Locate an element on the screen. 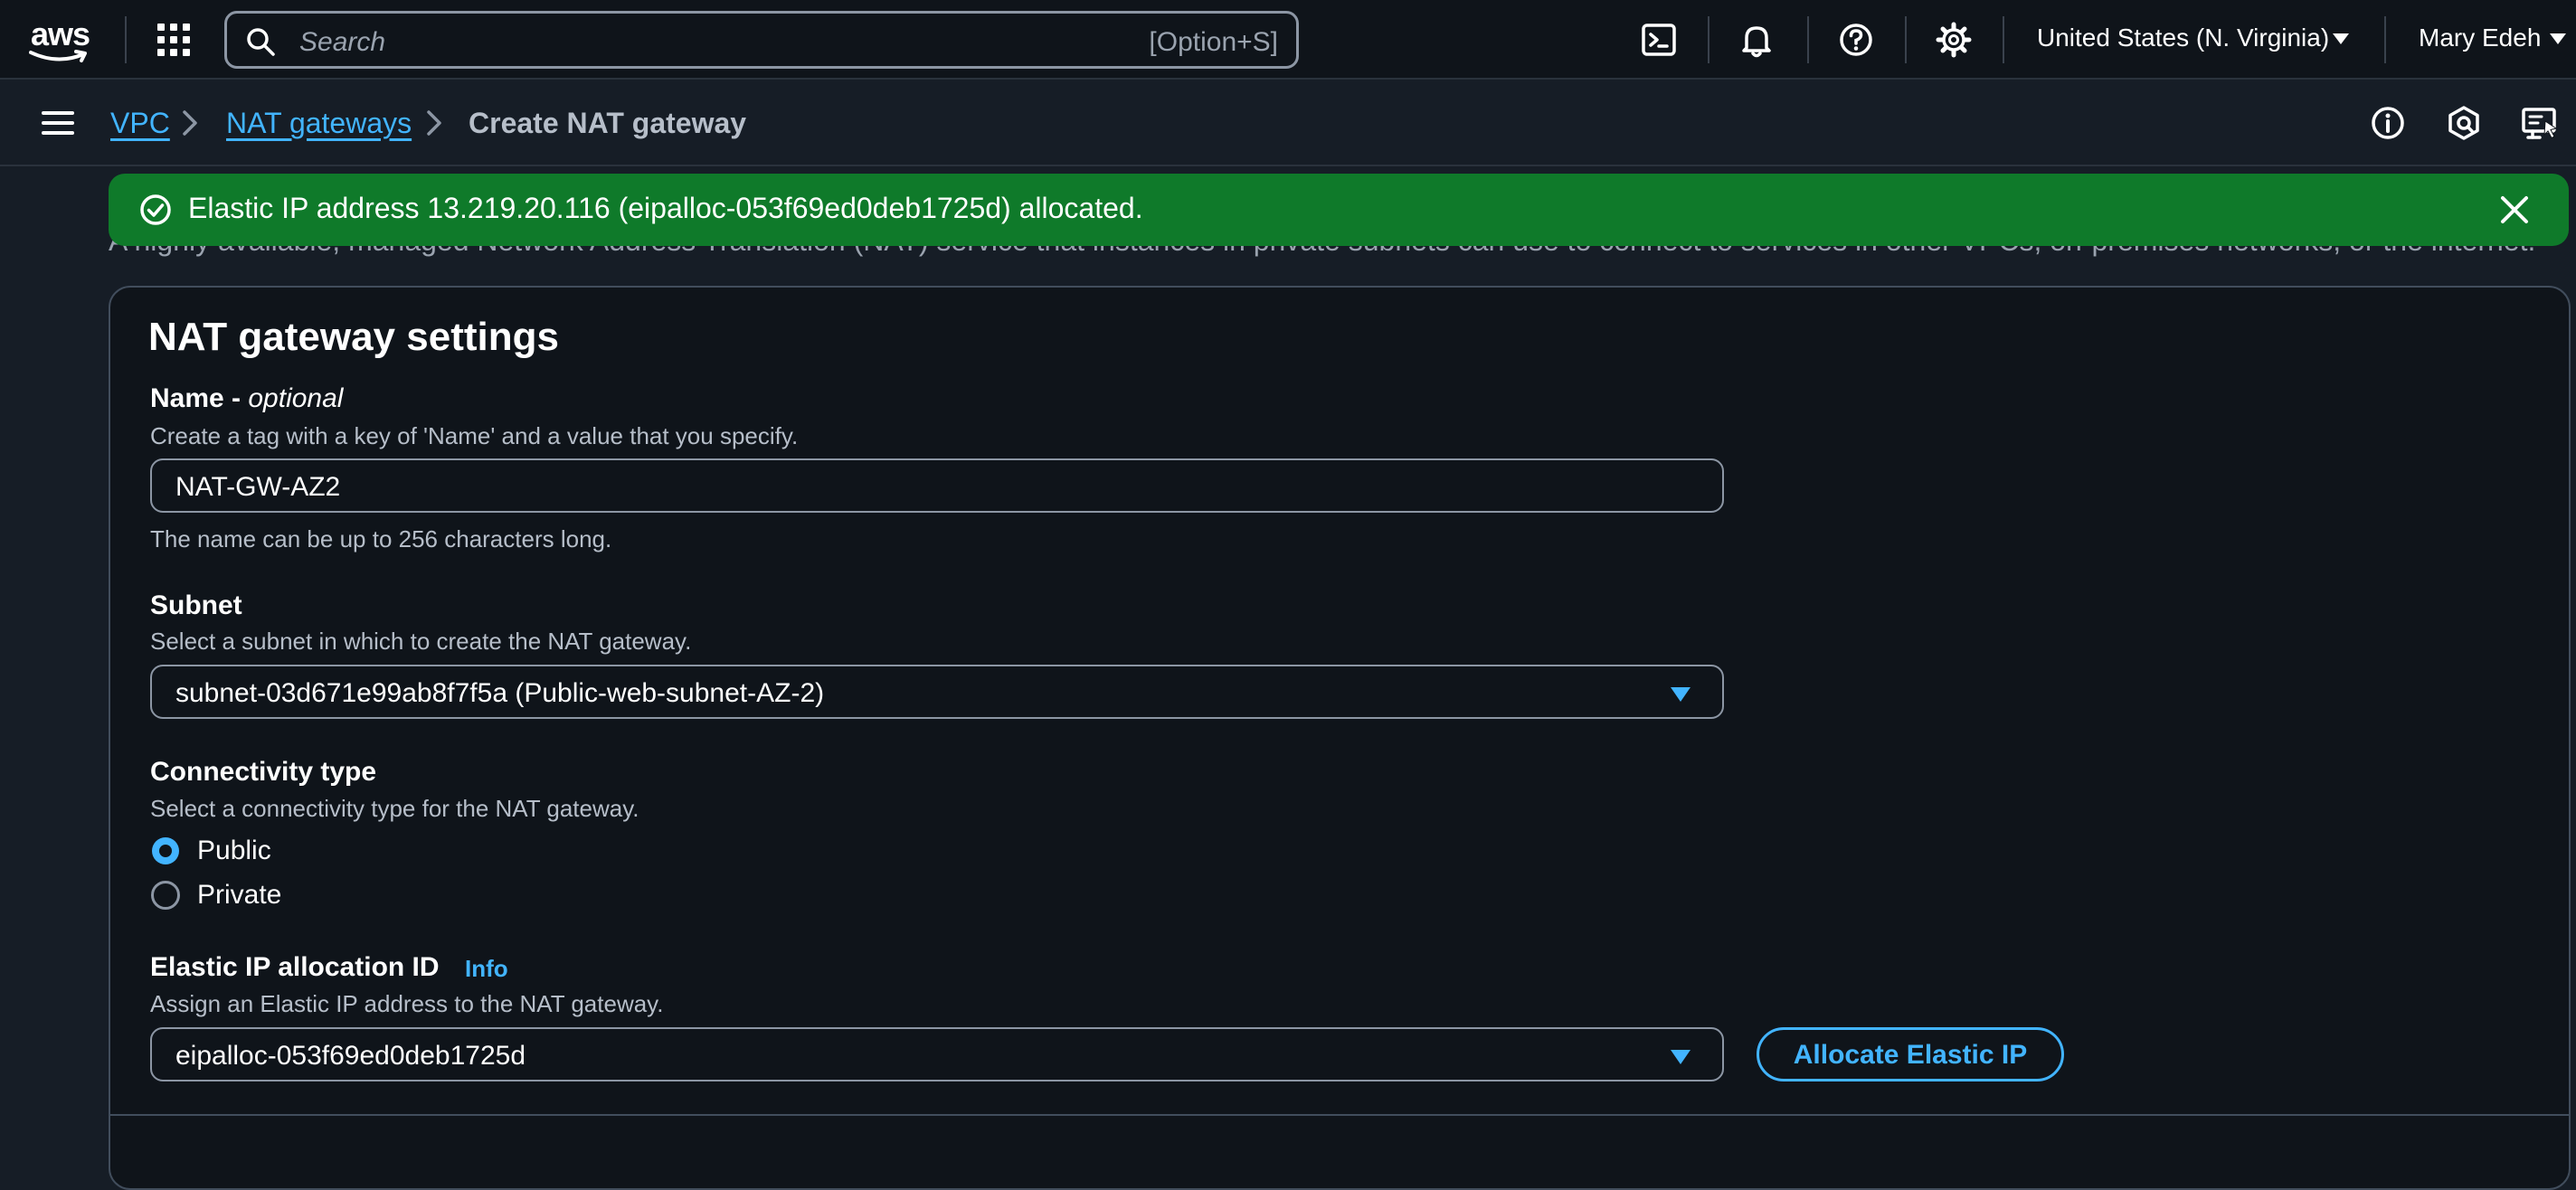  name-label-text: Name - is located at coordinates (200, 398).